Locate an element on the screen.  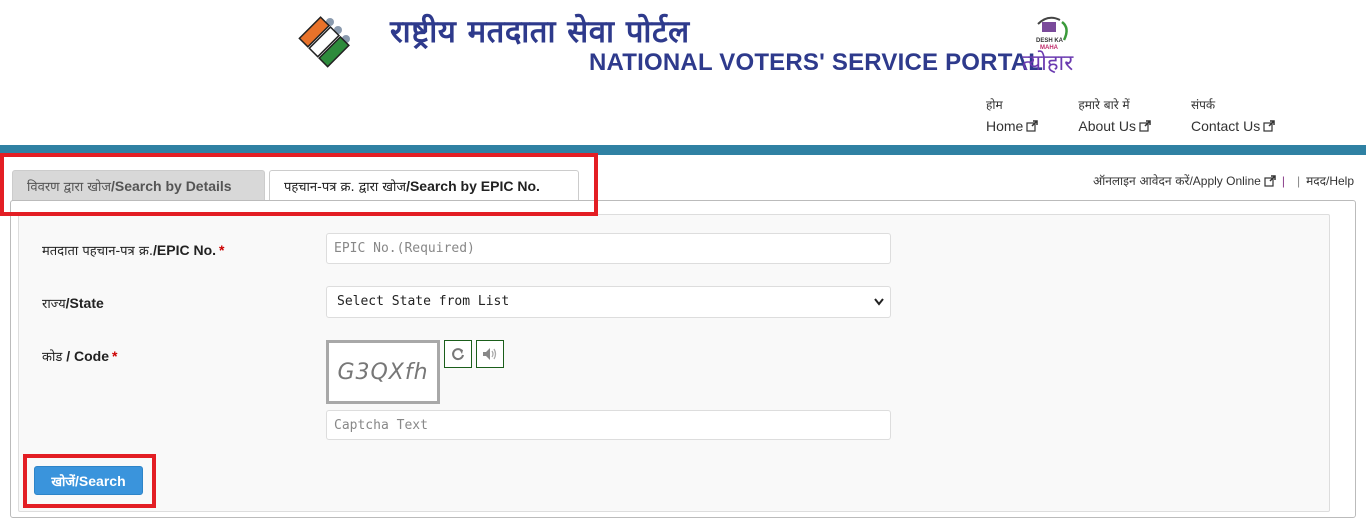
code-label-hindi: कोड is located at coordinates (52, 357).